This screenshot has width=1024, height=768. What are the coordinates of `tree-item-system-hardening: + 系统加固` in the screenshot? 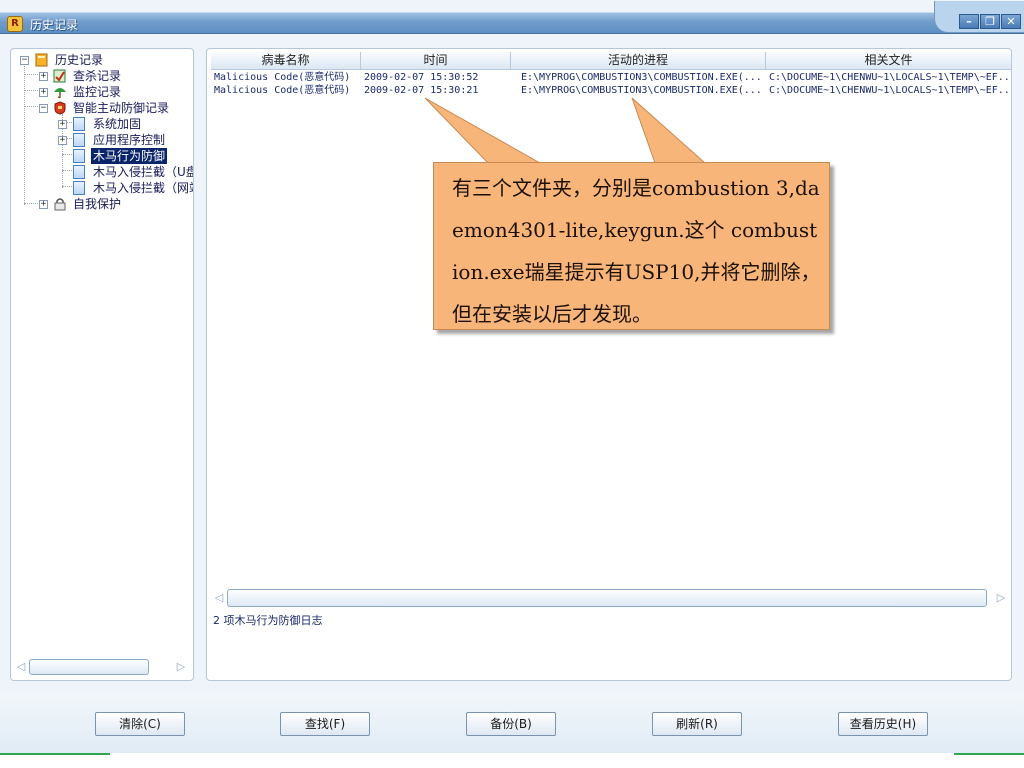 It's located at (102, 124).